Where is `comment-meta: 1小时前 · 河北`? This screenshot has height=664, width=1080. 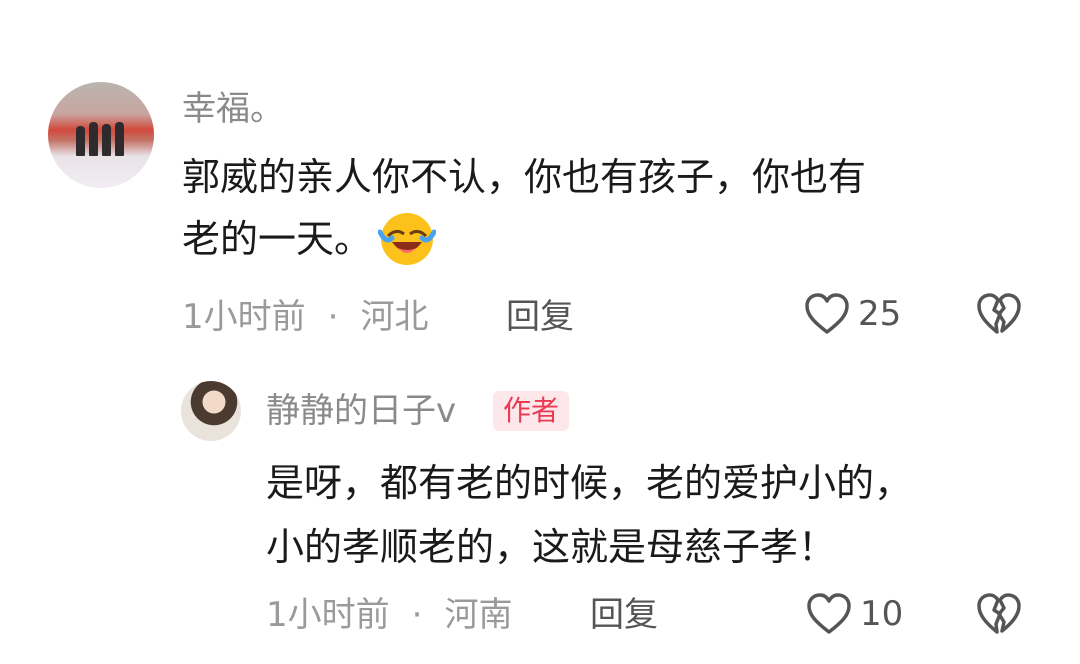 comment-meta: 1小时前 · 河北 is located at coordinates (305, 317).